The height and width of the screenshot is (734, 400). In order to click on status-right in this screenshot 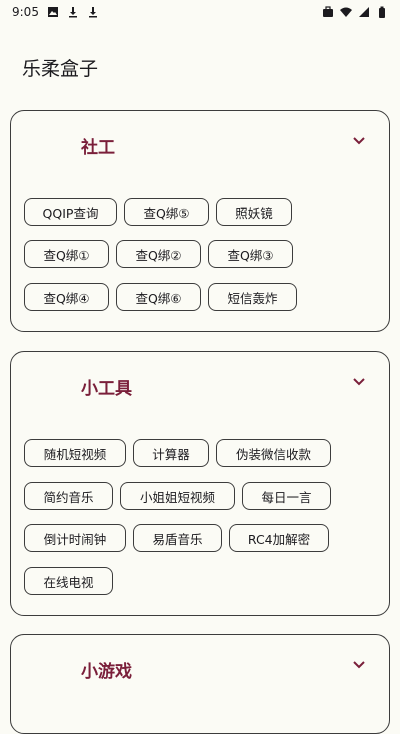, I will do `click(361, 12)`.